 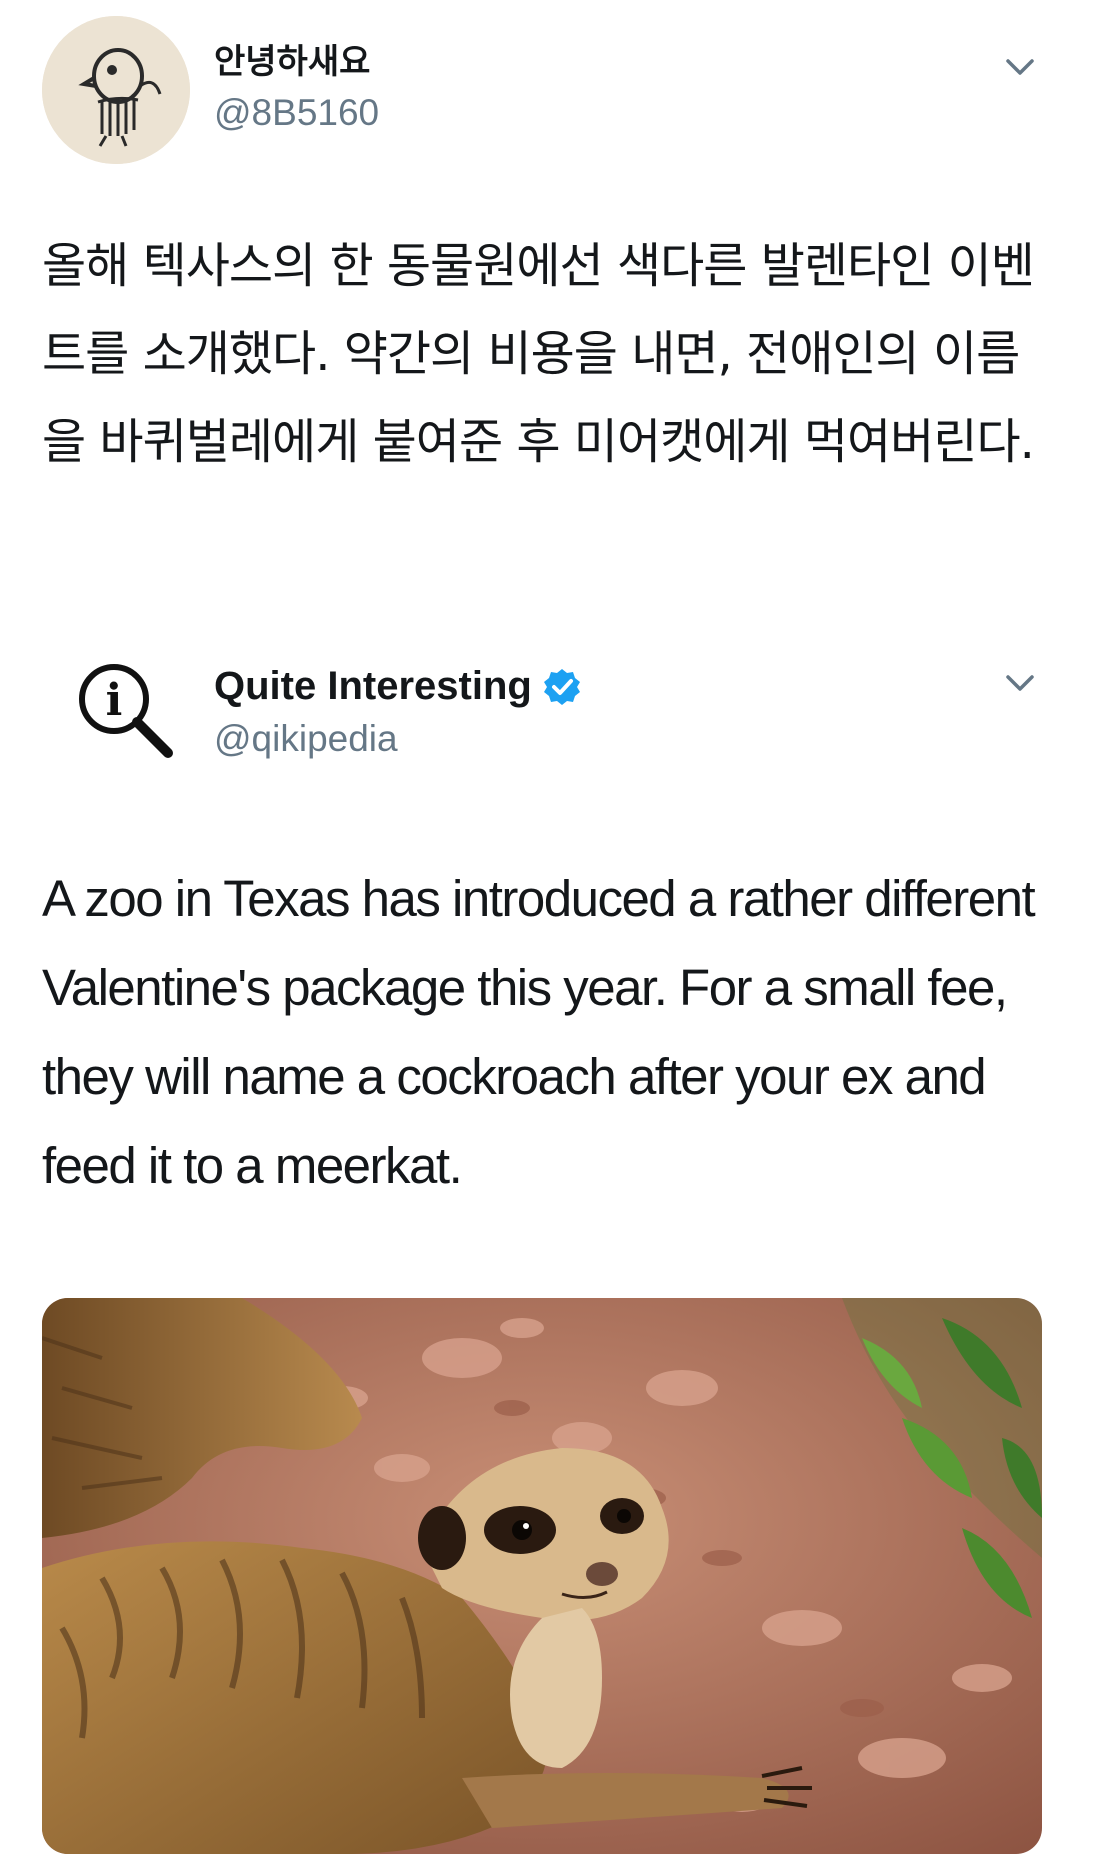 I want to click on bird-doodle-icon, so click(x=116, y=90).